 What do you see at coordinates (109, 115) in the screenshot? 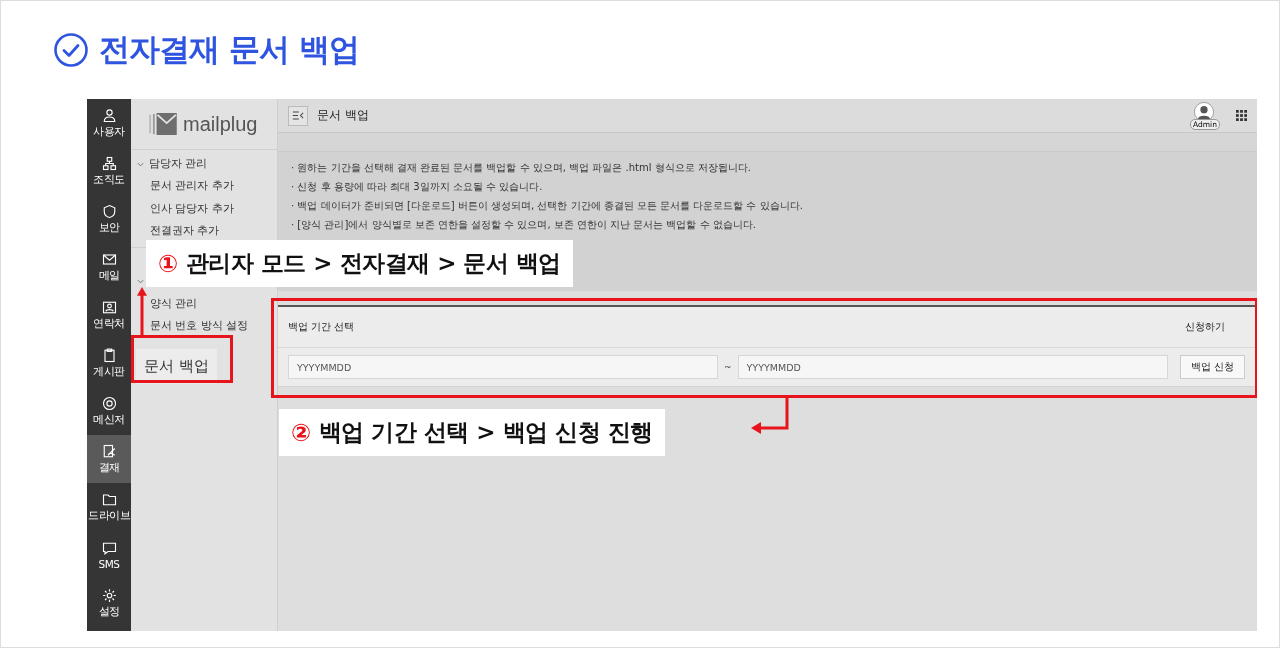
I see `person-icon` at bounding box center [109, 115].